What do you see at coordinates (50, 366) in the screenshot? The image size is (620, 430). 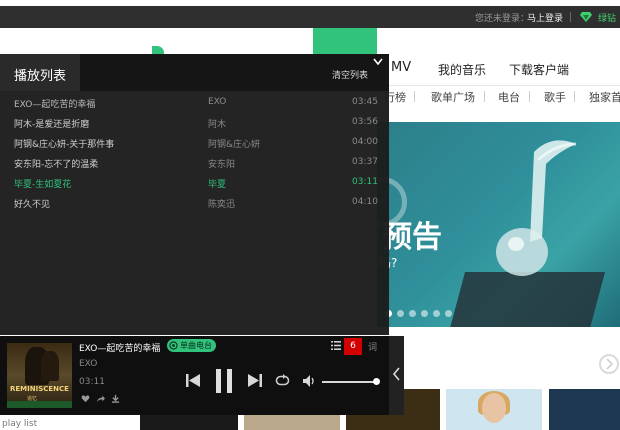 I see `cover-figure` at bounding box center [50, 366].